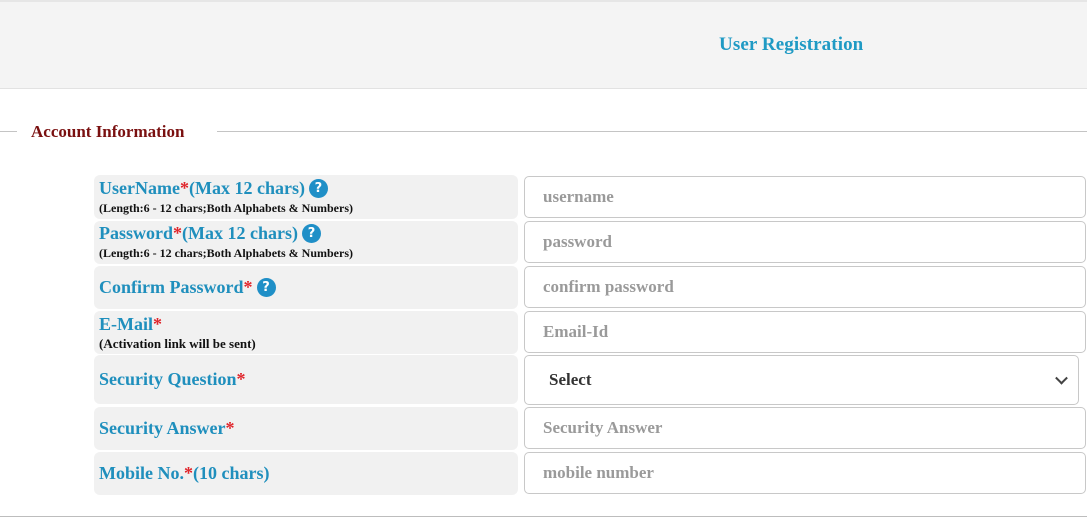  I want to click on security-question-selected: Select, so click(570, 379).